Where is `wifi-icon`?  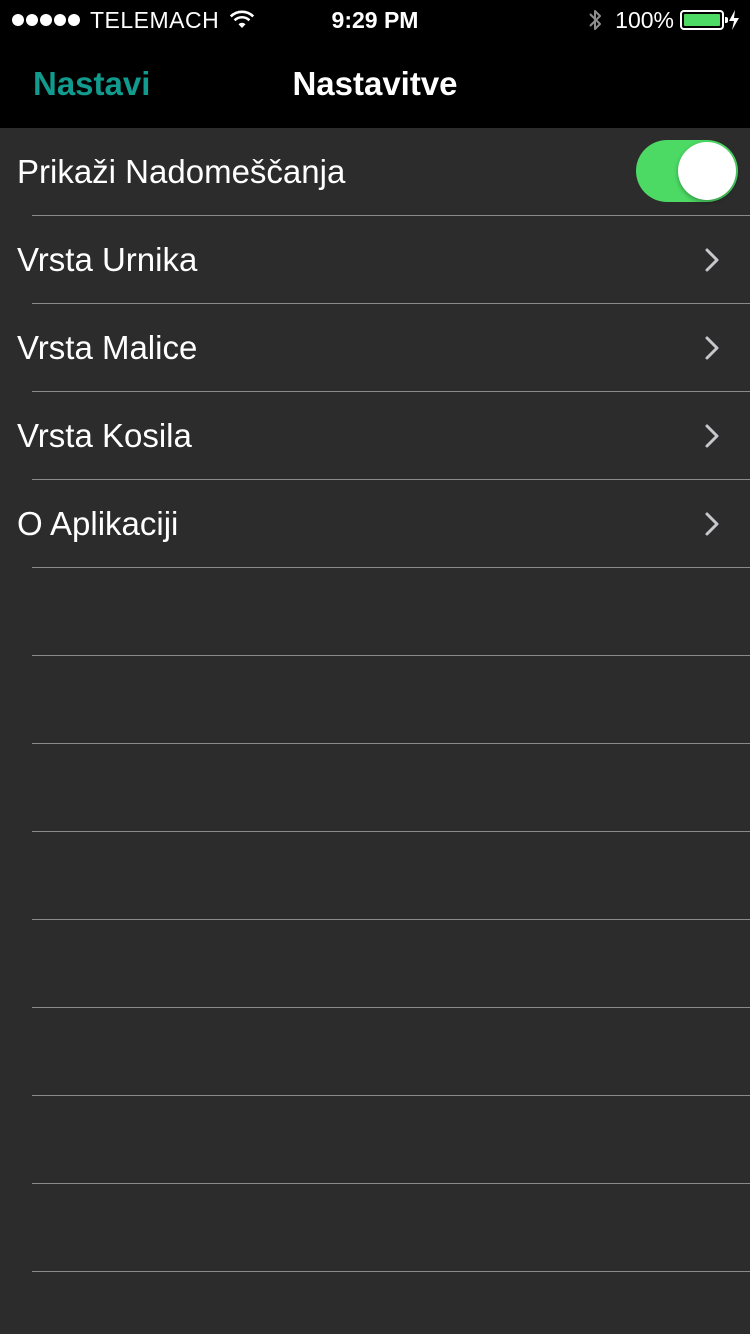
wifi-icon is located at coordinates (242, 19).